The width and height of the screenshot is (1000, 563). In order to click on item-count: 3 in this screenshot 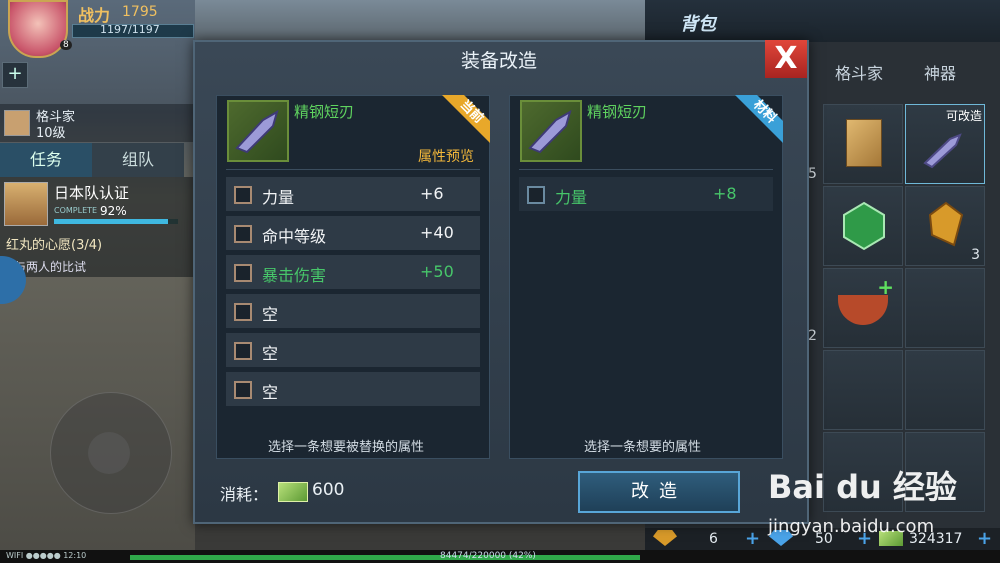, I will do `click(975, 255)`.